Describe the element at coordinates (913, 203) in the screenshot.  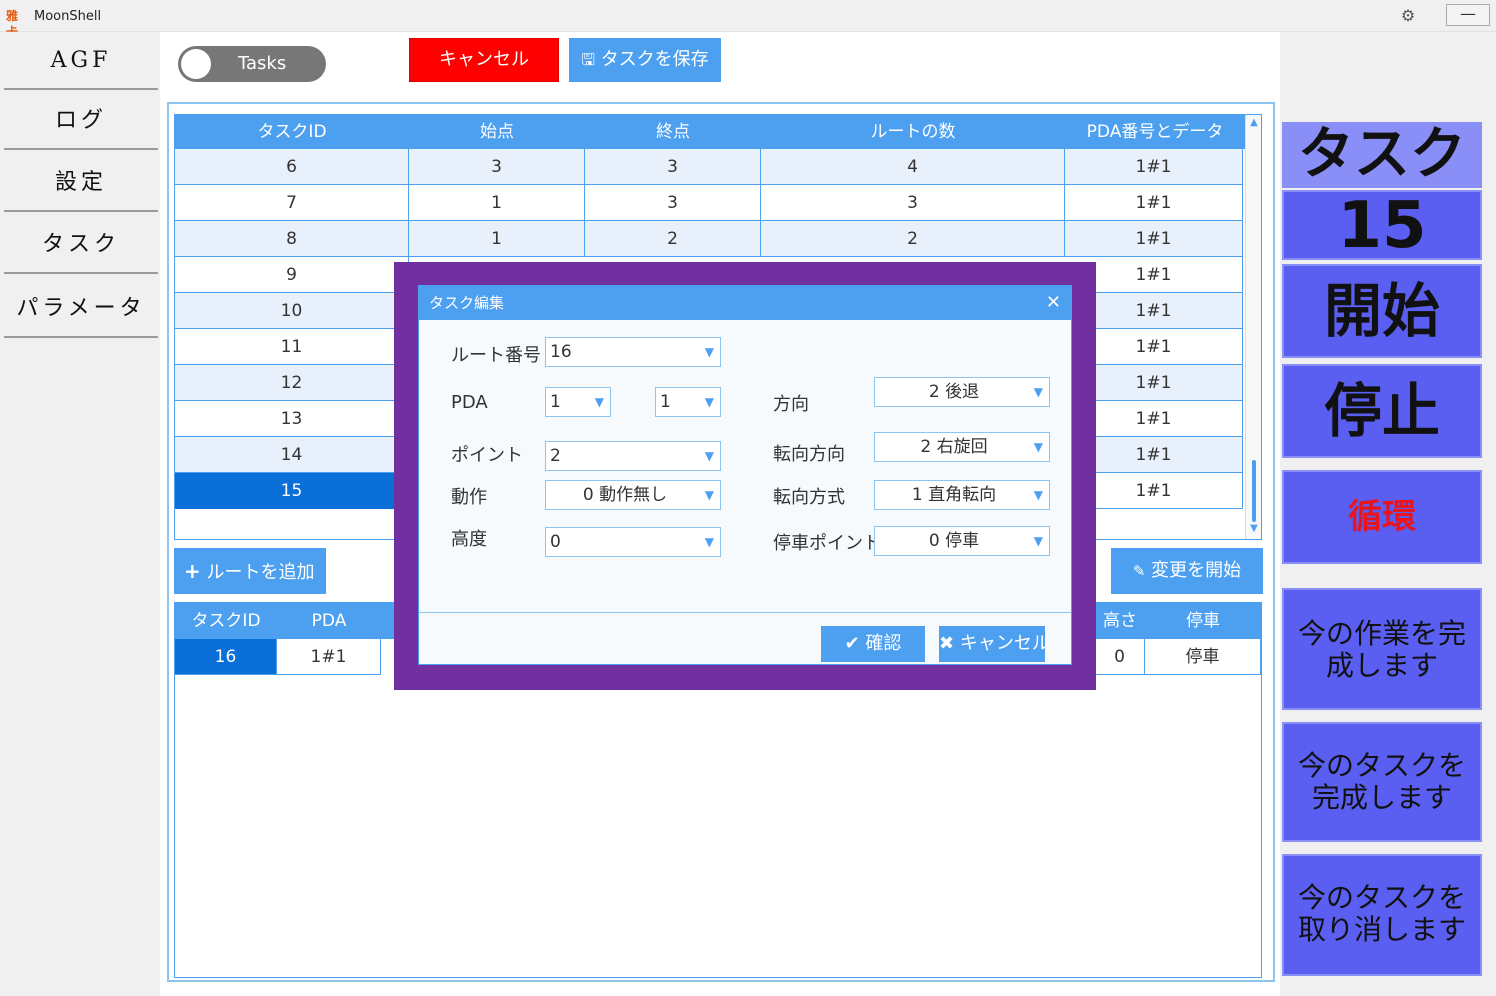
I see `cell-route-count: 3` at that location.